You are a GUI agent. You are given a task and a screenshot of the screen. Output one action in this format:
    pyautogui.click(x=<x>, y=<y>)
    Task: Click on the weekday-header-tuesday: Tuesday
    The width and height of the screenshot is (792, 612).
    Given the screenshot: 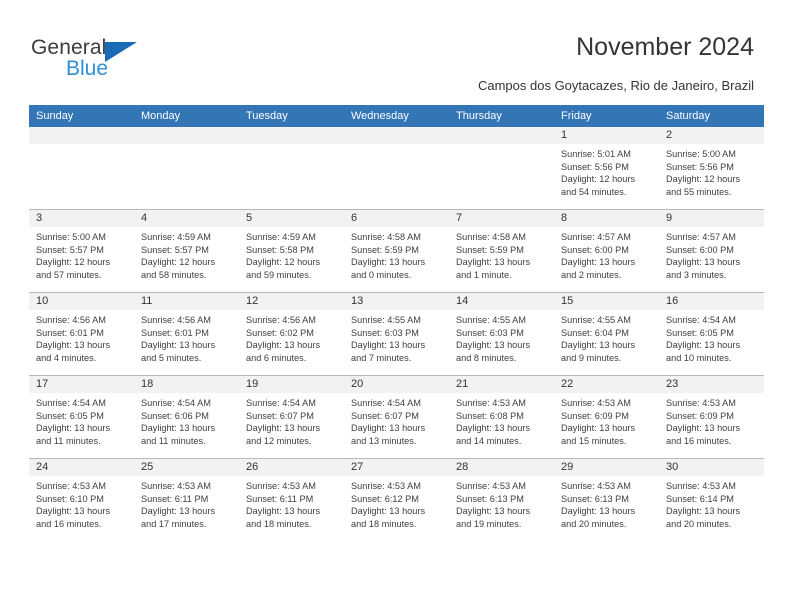 What is the action you would take?
    pyautogui.click(x=291, y=116)
    